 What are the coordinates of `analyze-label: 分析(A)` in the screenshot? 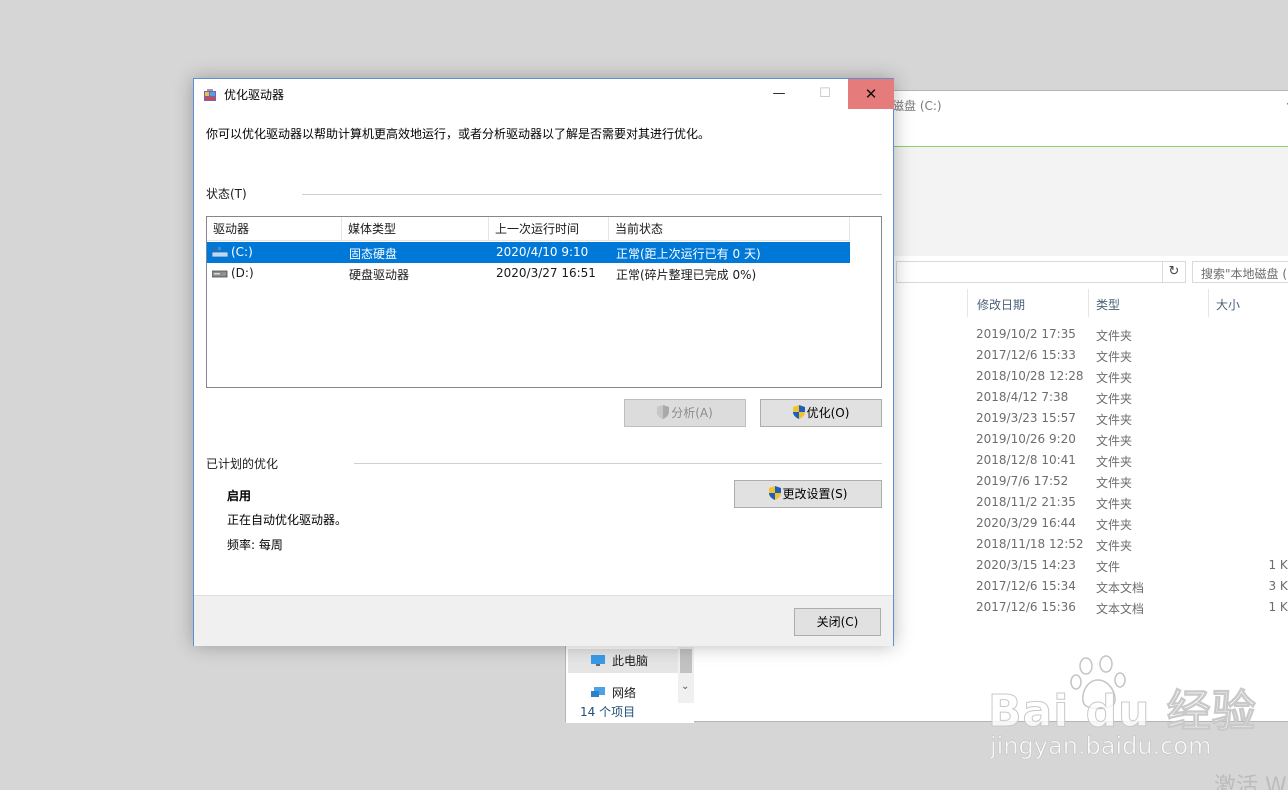 It's located at (692, 413).